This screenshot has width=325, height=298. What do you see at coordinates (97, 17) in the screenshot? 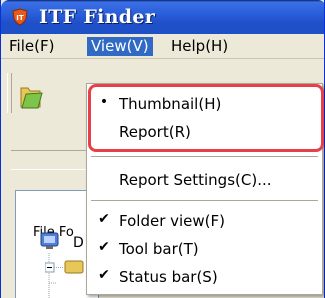
I see `window-title: ITF Finder` at bounding box center [97, 17].